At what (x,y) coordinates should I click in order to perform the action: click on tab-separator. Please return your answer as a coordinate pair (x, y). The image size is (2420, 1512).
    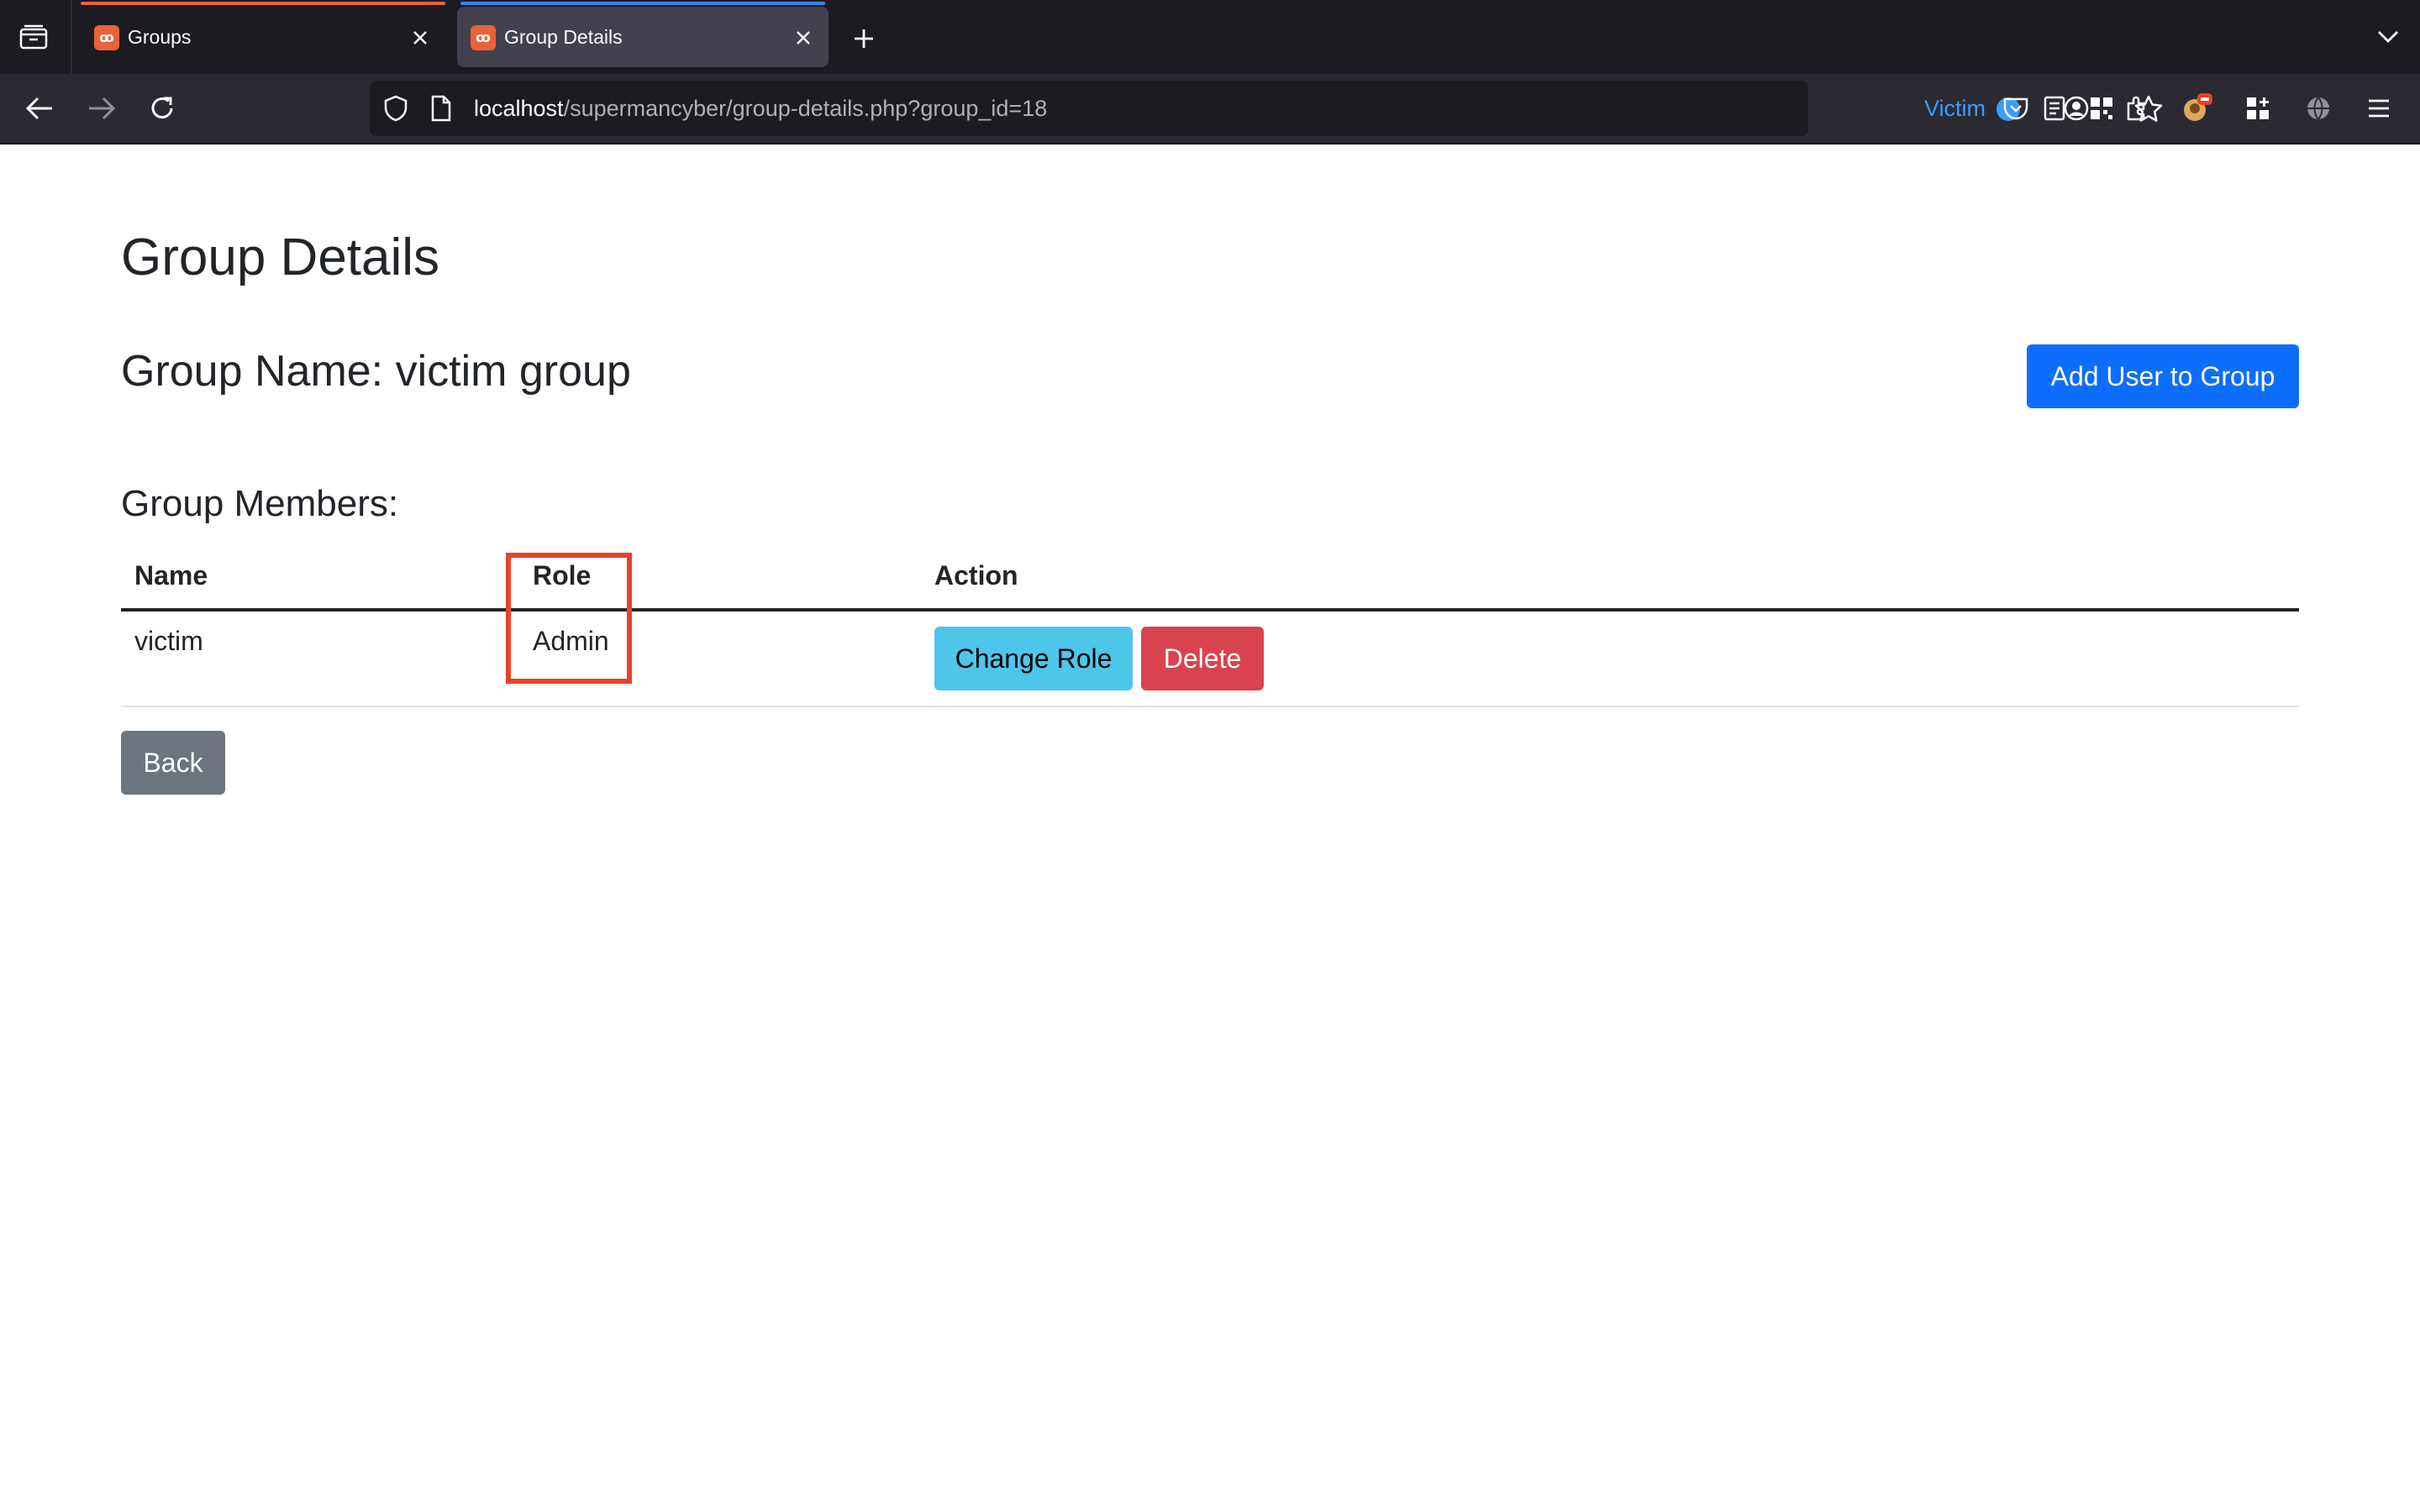
    Looking at the image, I should click on (71, 37).